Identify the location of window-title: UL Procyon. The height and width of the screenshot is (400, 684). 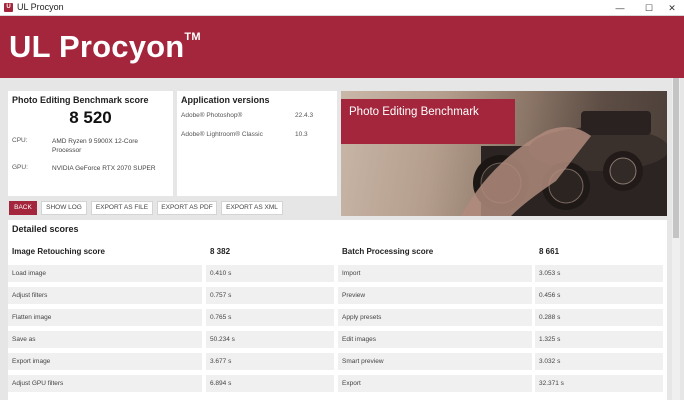
(40, 7).